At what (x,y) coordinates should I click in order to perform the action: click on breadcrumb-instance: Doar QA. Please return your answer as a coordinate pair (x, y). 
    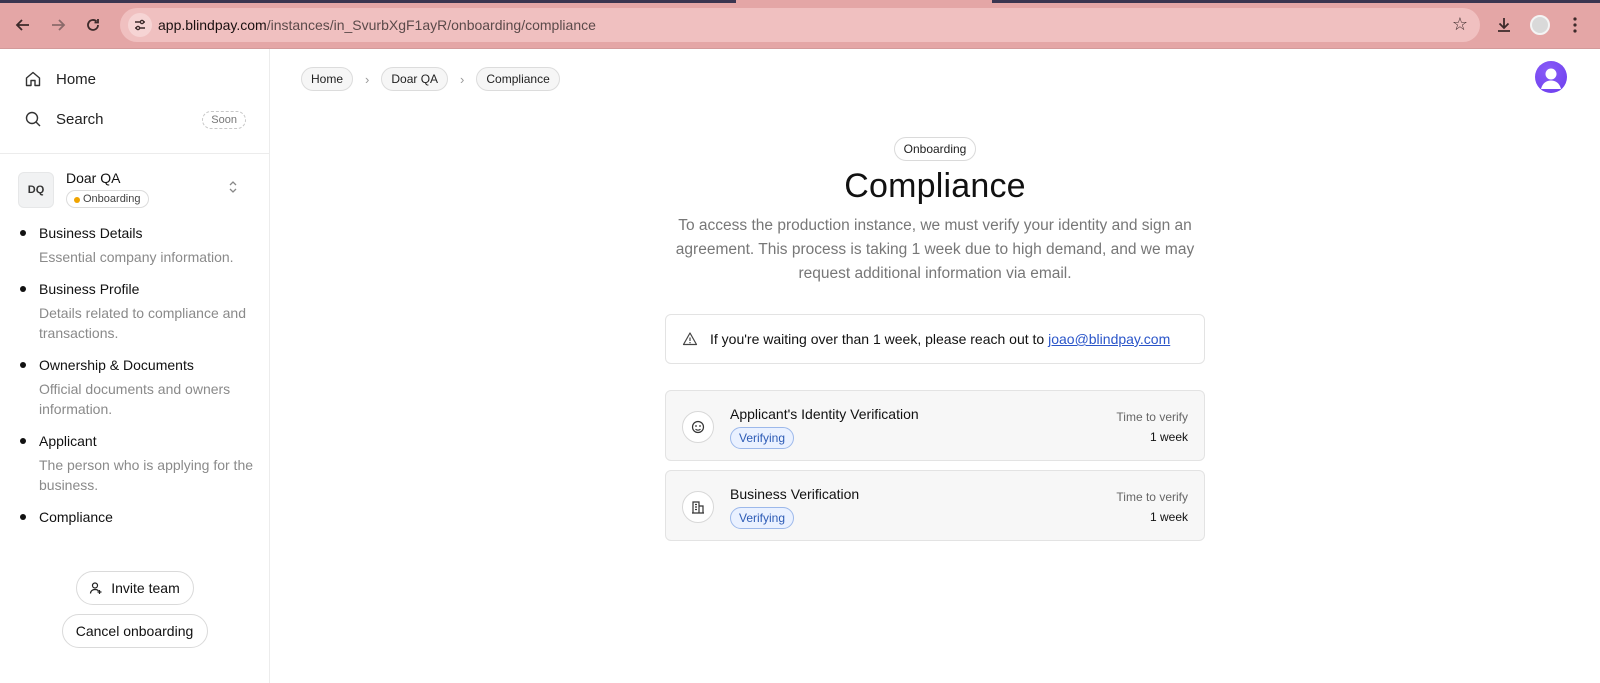
    Looking at the image, I should click on (415, 79).